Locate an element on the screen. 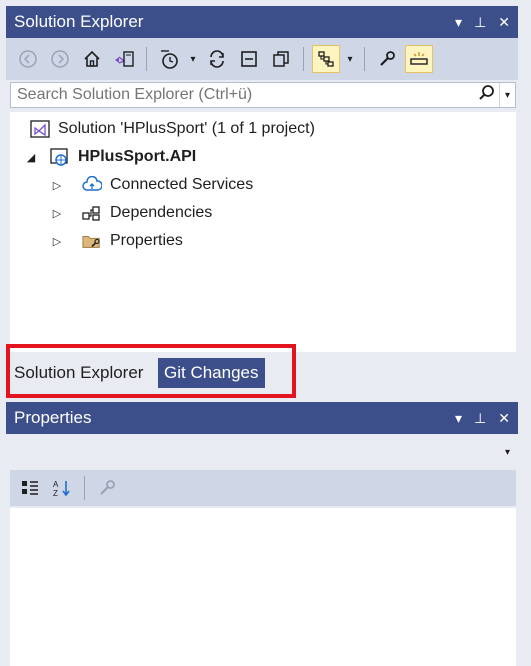  tool-window-tabs: Solution Explorer Git Changes is located at coordinates (262, 374).